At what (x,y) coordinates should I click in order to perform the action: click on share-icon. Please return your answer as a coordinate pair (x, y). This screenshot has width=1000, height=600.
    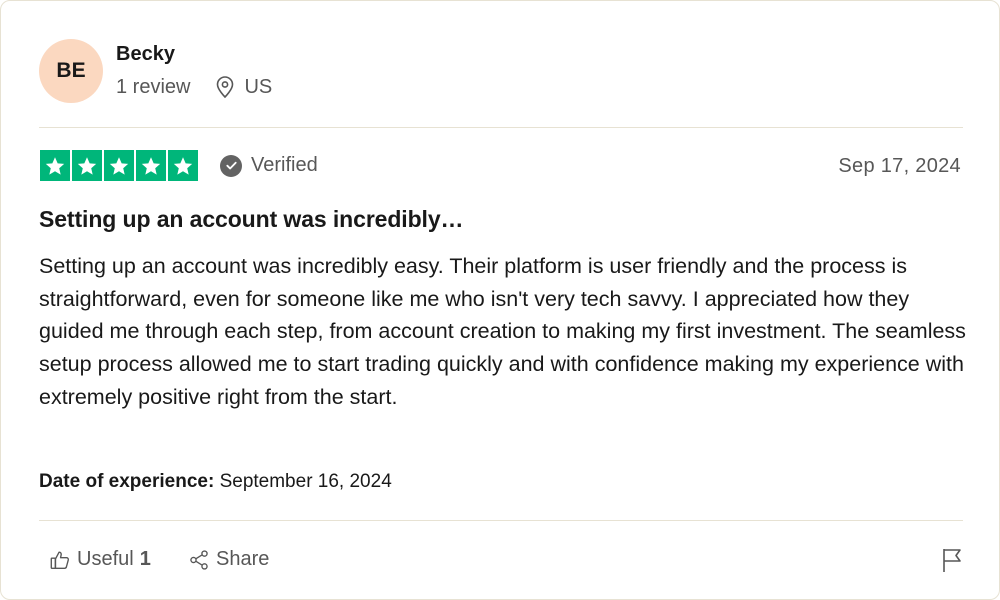
    Looking at the image, I should click on (199, 560).